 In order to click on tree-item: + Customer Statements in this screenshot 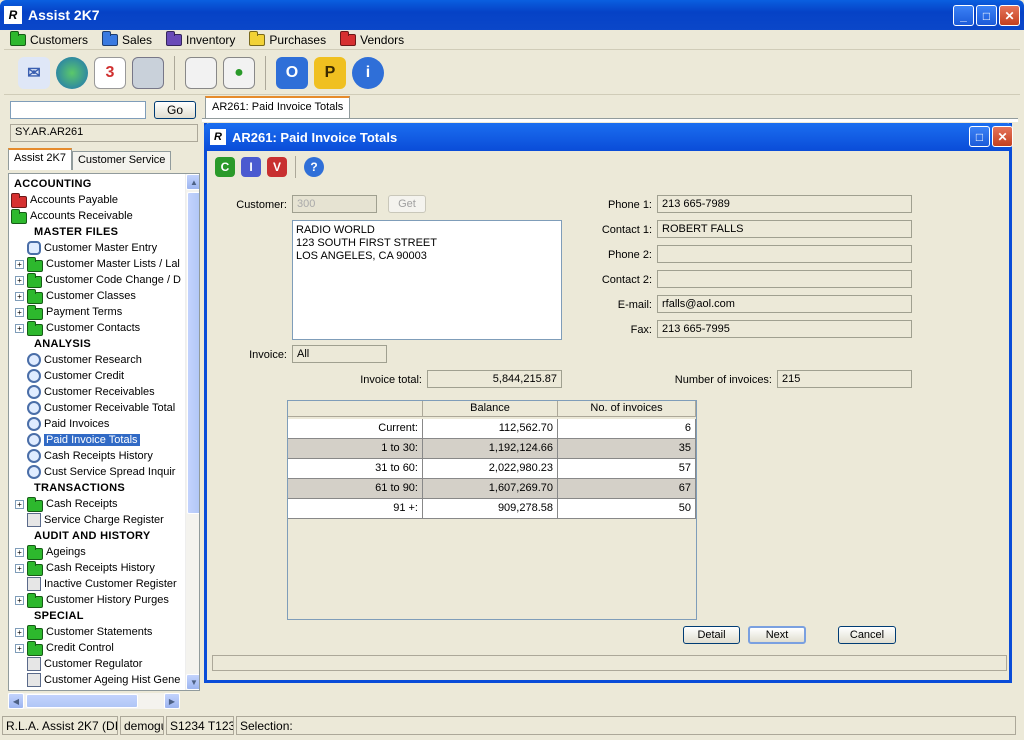, I will do `click(96, 632)`.